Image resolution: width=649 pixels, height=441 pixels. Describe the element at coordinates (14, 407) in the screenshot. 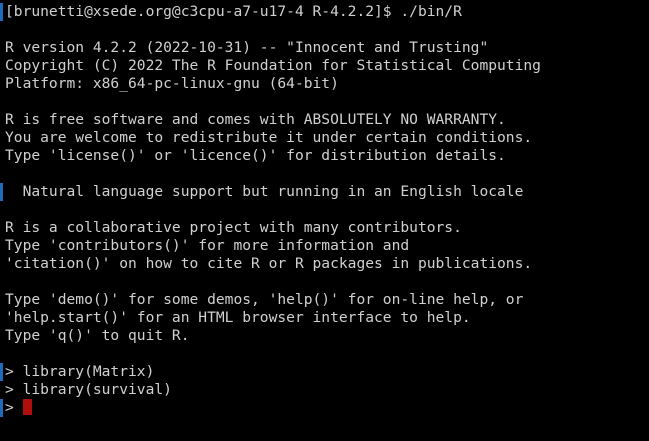

I see `r-prompt: >` at that location.